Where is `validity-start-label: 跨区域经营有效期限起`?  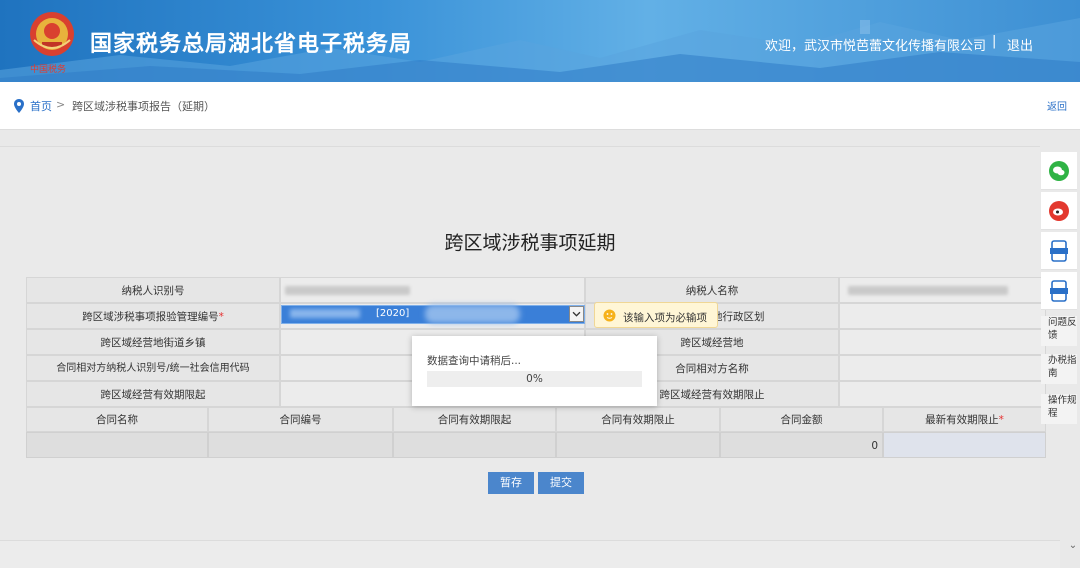
validity-start-label: 跨区域经营有效期限起 is located at coordinates (153, 394).